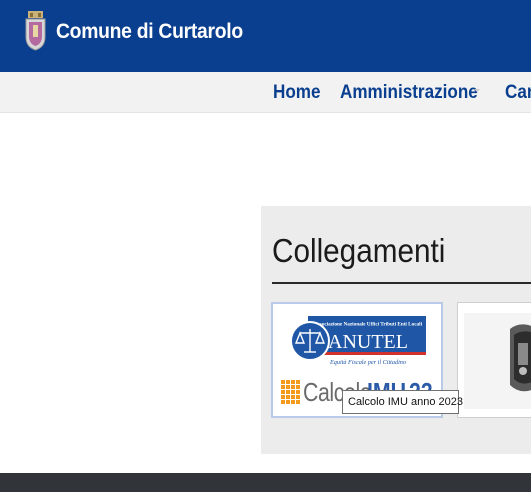 This screenshot has height=492, width=531. What do you see at coordinates (367, 362) in the screenshot?
I see `anutel-tagline: Equità Fiscale per il Cittadino` at bounding box center [367, 362].